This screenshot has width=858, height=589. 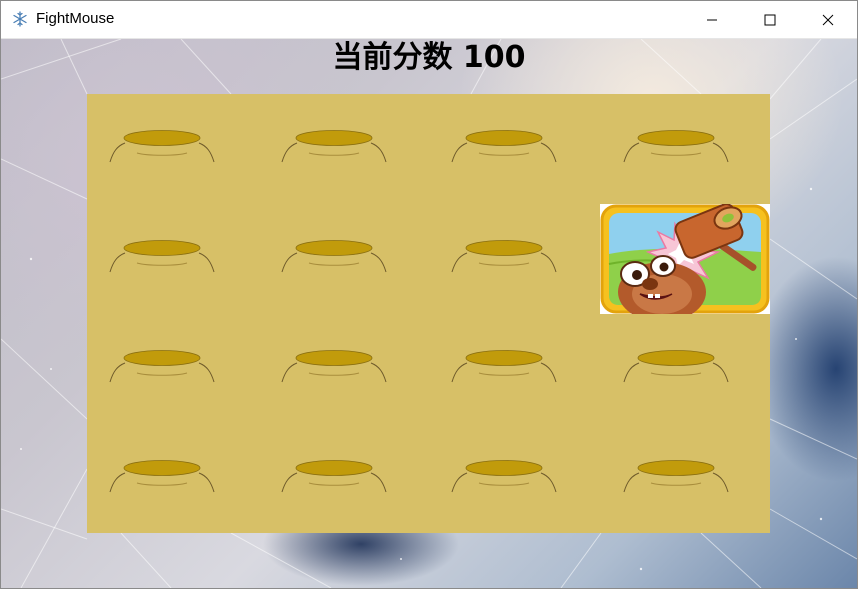 I want to click on maximize-icon, so click(x=770, y=20).